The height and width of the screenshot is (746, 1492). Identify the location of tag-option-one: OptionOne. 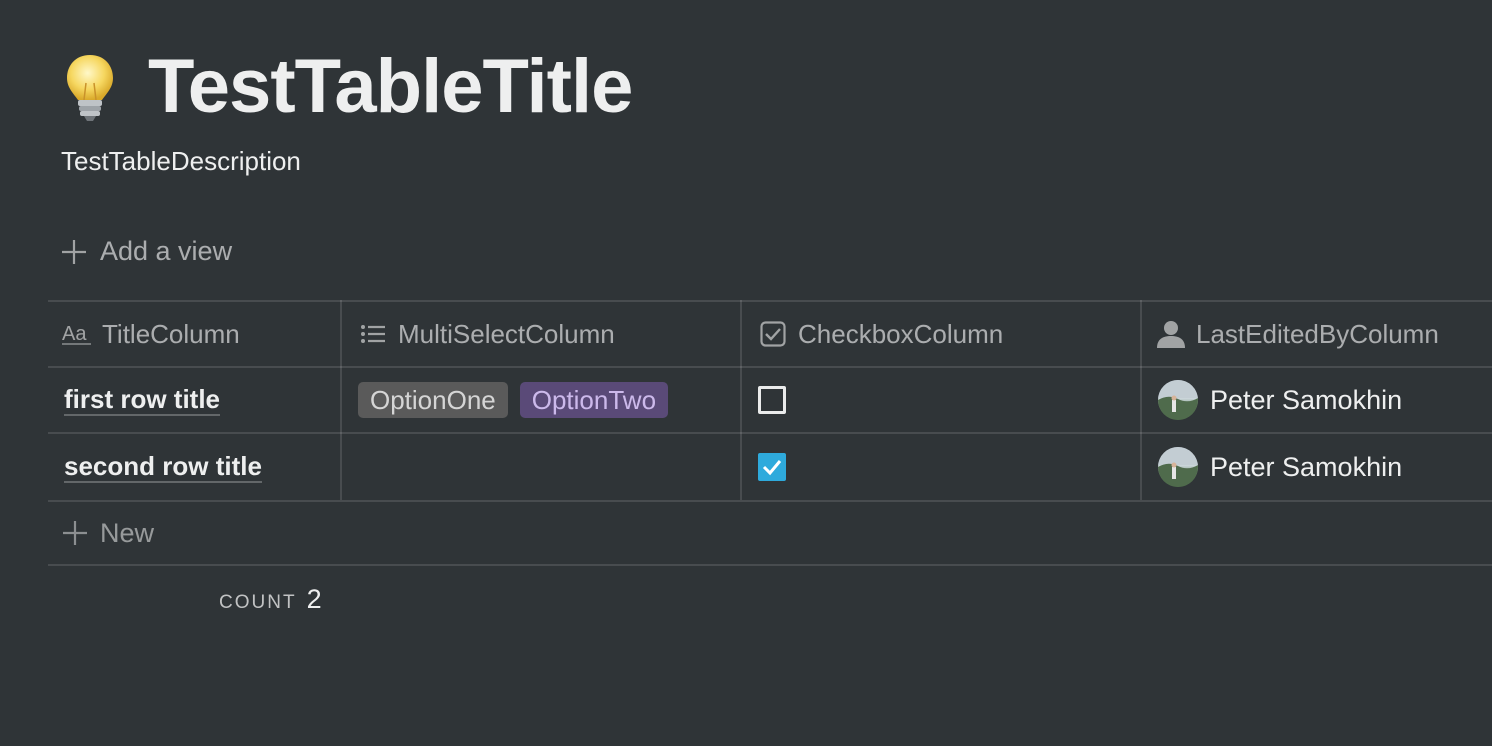
(433, 400).